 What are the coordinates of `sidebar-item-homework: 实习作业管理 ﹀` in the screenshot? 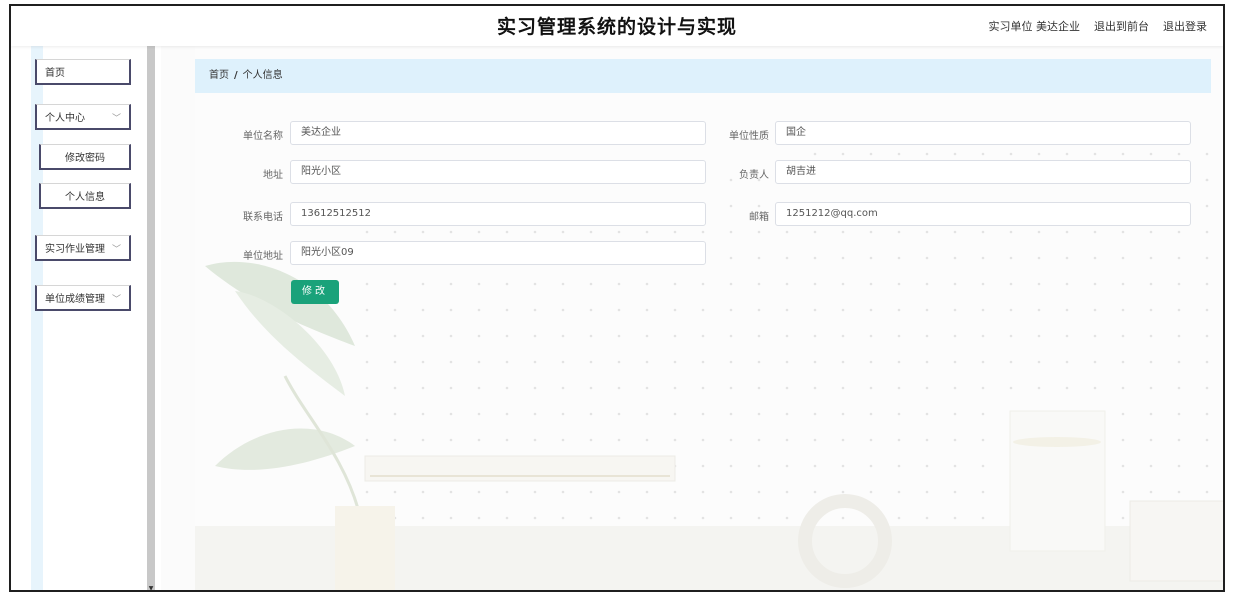 It's located at (83, 248).